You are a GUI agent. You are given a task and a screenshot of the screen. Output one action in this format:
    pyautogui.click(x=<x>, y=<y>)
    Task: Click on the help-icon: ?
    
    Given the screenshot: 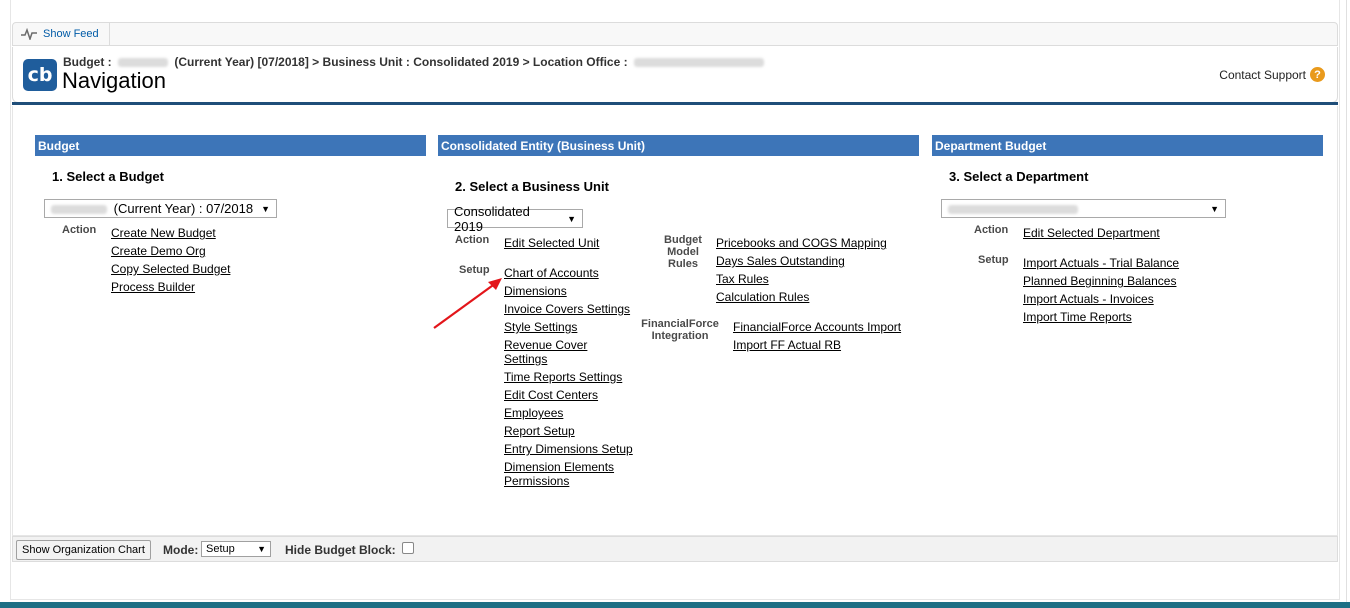 What is the action you would take?
    pyautogui.click(x=1317, y=74)
    